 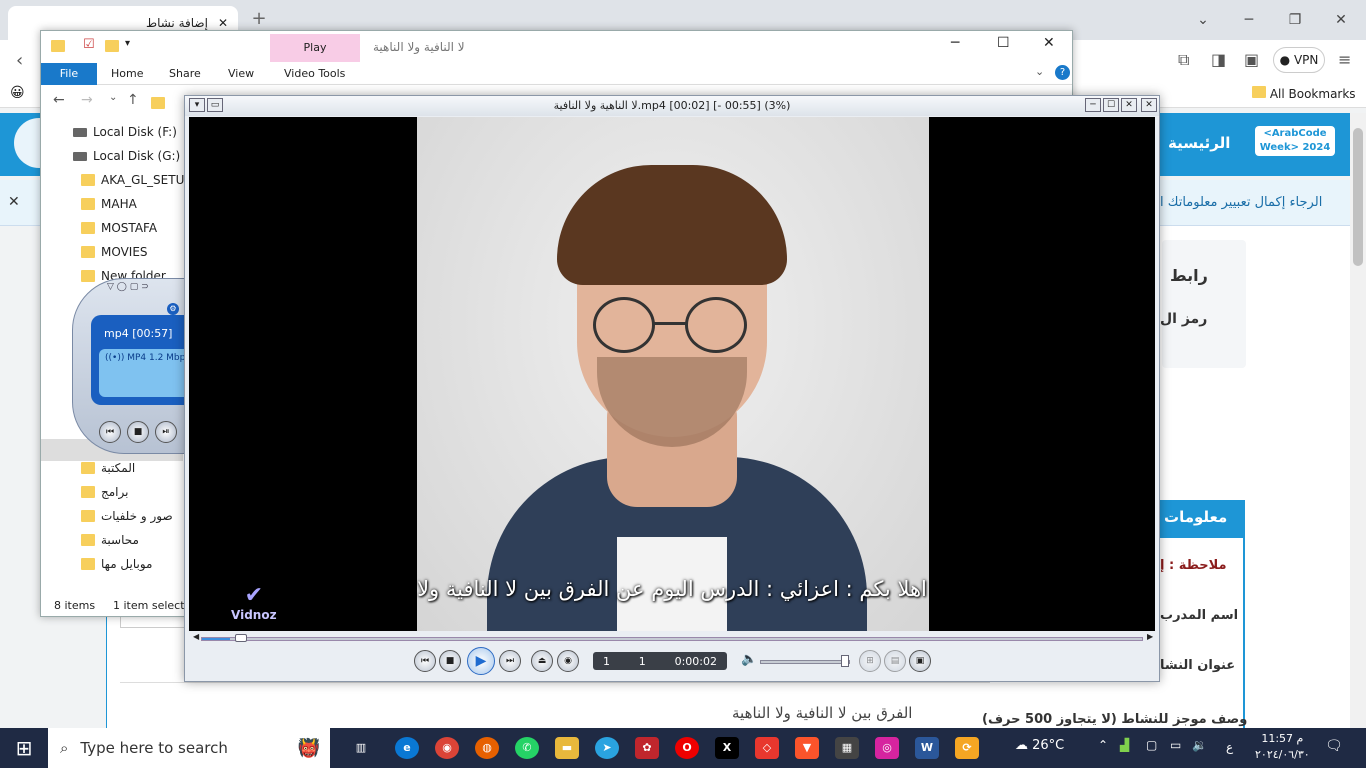 I want to click on tab-home: Home, so click(x=127, y=74).